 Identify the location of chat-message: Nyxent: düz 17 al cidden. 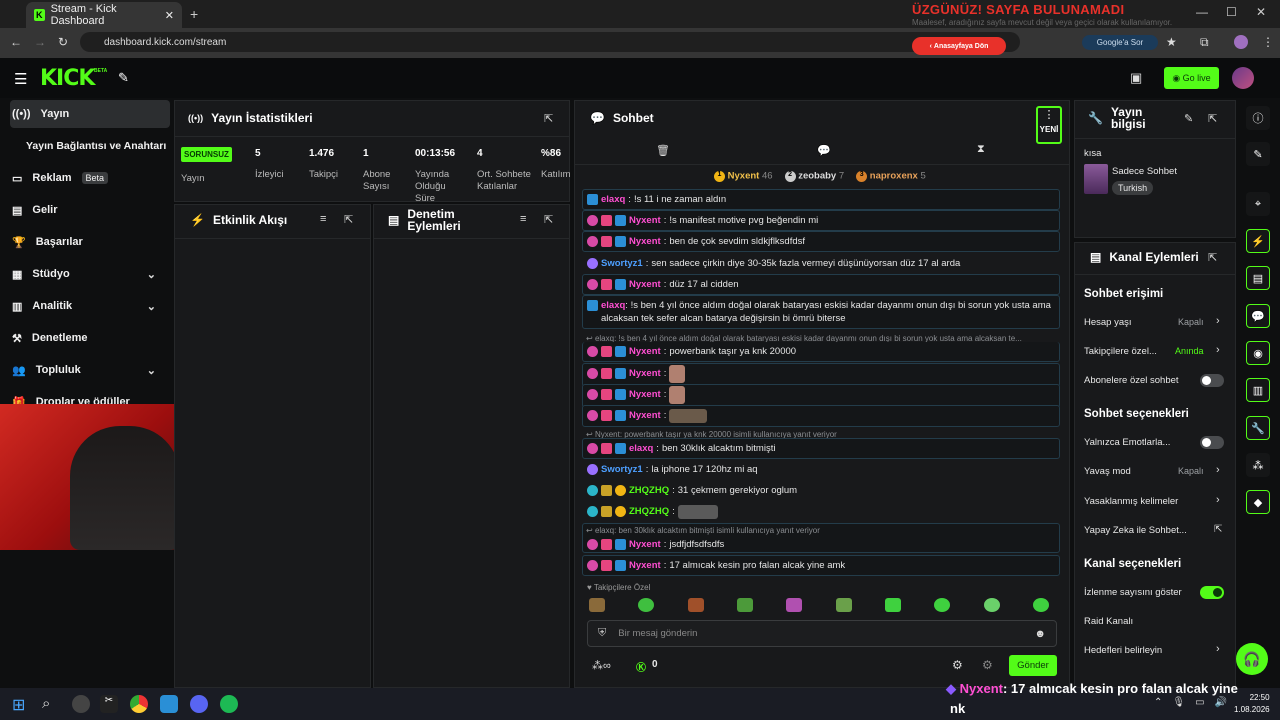
(821, 284).